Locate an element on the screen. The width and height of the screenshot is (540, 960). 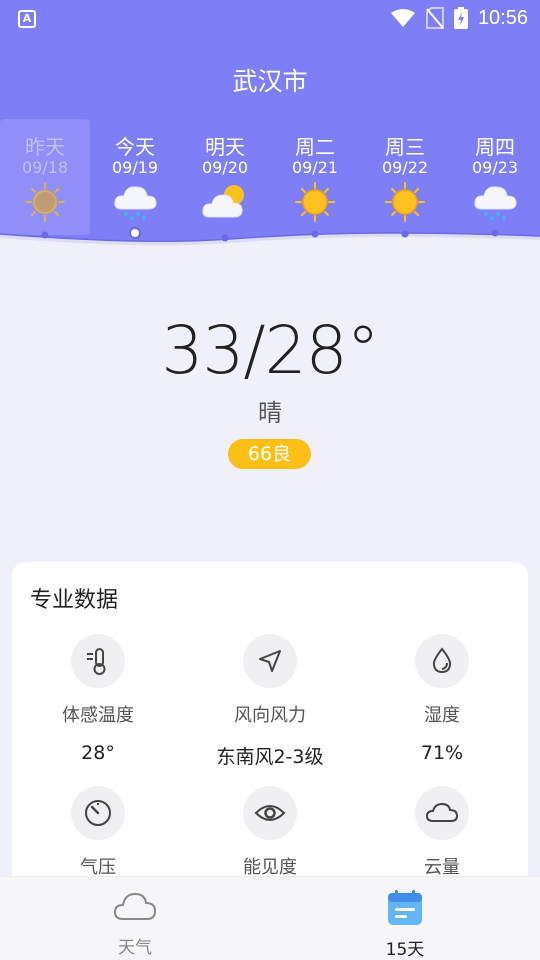
day-name: 昨天 is located at coordinates (45, 147).